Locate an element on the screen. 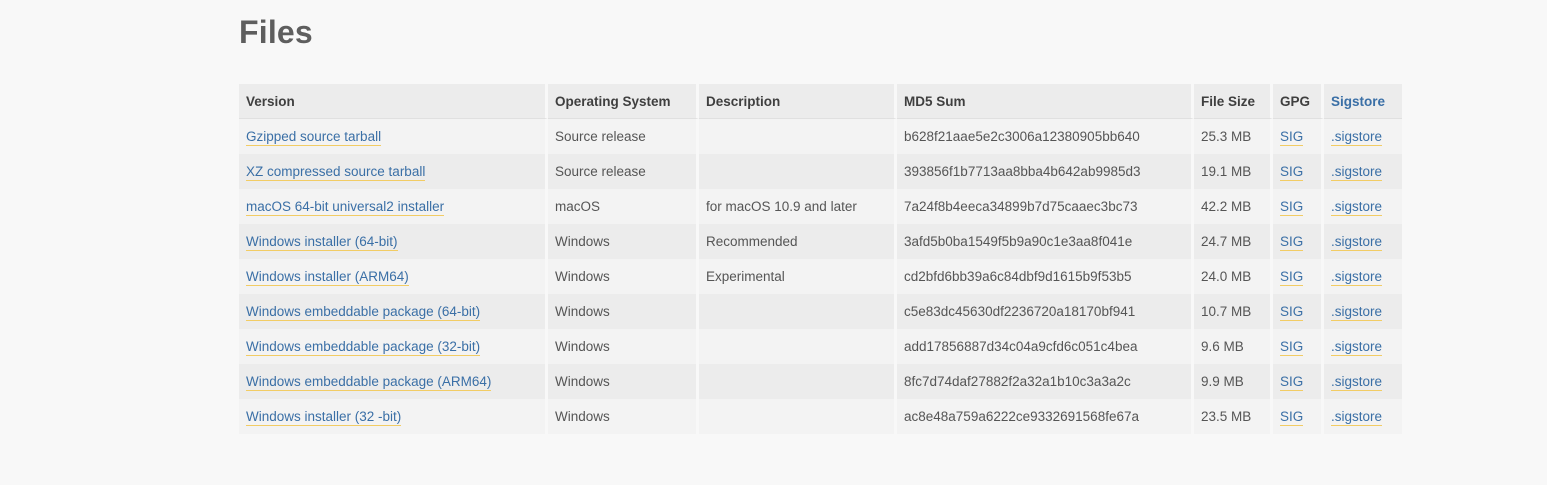 The width and height of the screenshot is (1547, 485). cell-version: Windows embeddable package (ARM64) is located at coordinates (393, 381).